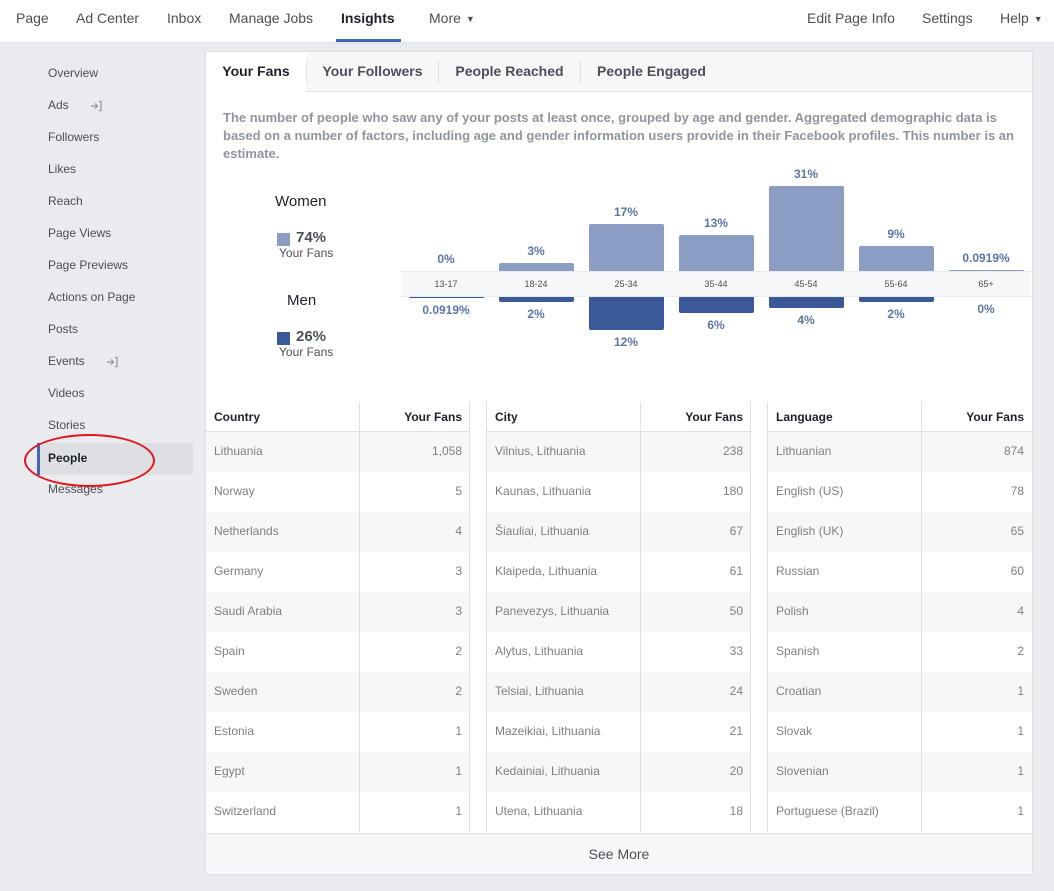 The image size is (1054, 891). Describe the element at coordinates (509, 72) in the screenshot. I see `tab-people-reached: People Reached` at that location.